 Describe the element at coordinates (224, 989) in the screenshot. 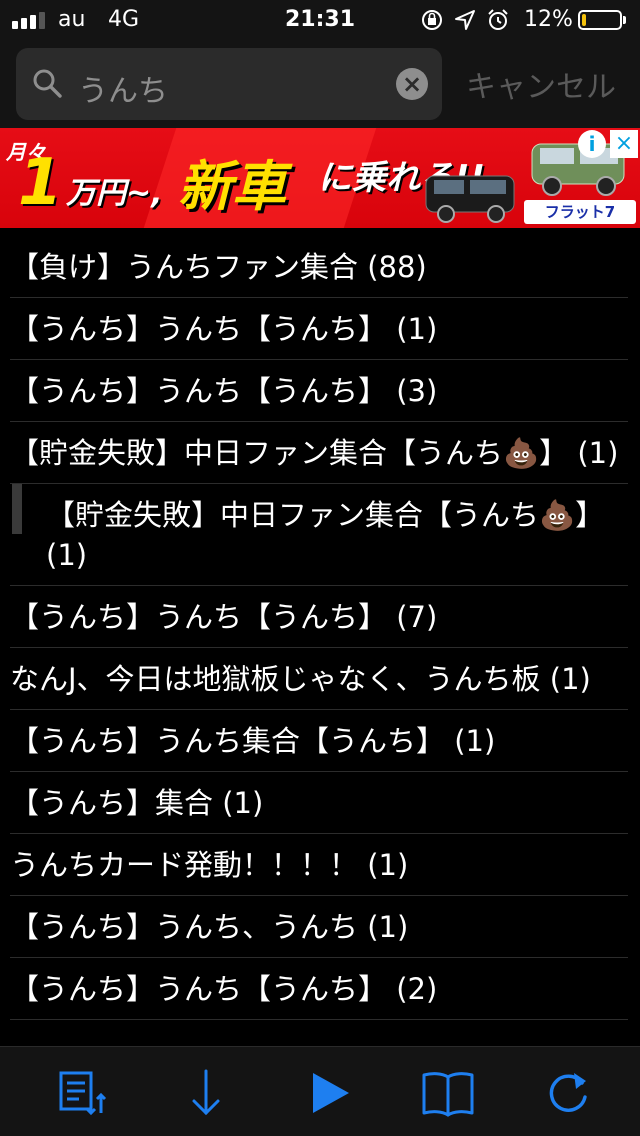

I see `thread-title: 【うんち】うんち【うんち】 (2)` at that location.